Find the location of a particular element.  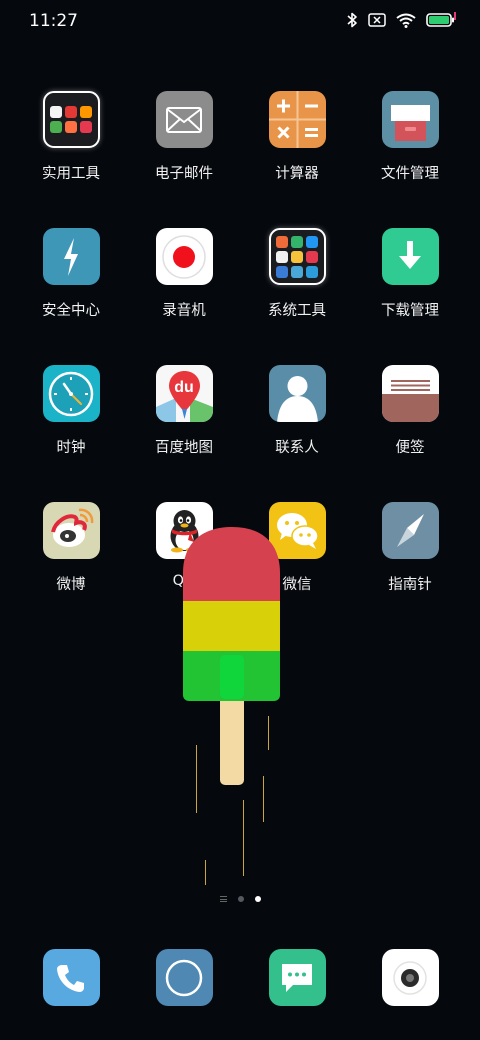

app-label: 安全中心 is located at coordinates (71, 311).